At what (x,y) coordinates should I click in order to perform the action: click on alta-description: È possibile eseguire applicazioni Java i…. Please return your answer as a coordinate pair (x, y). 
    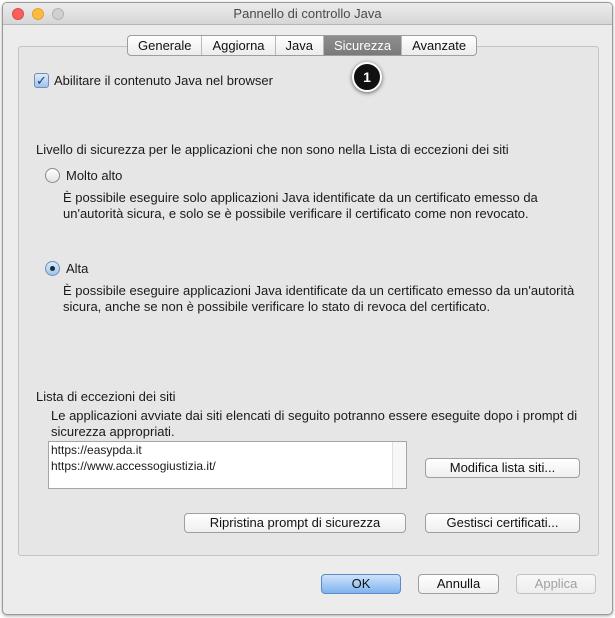
    Looking at the image, I should click on (319, 298).